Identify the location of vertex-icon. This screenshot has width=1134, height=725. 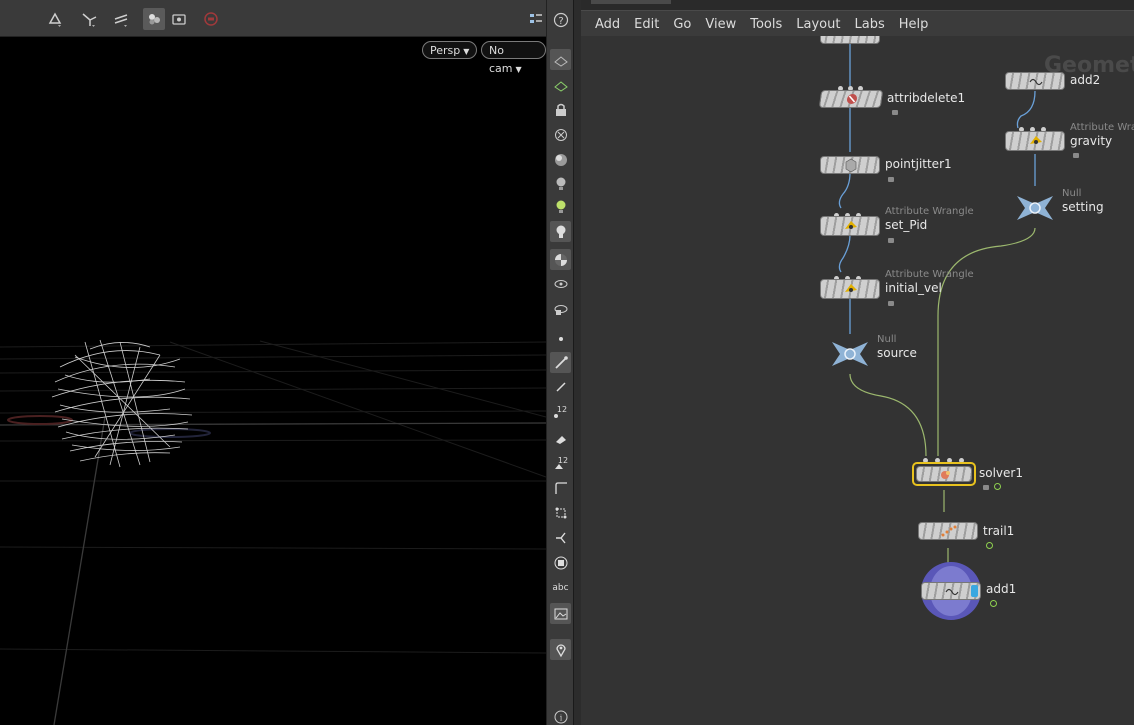
(560, 512).